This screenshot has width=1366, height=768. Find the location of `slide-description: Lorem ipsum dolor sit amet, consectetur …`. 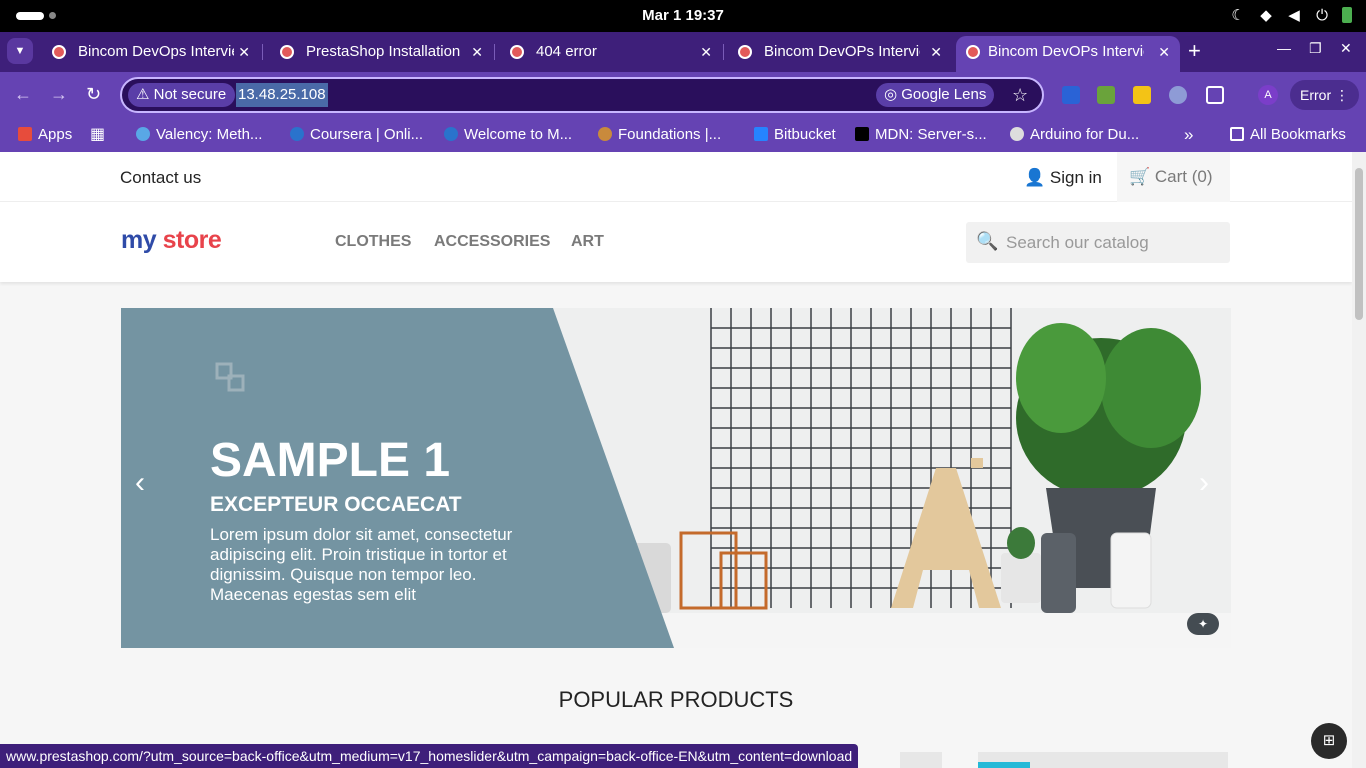

slide-description: Lorem ipsum dolor sit amet, consectetur … is located at coordinates (375, 565).